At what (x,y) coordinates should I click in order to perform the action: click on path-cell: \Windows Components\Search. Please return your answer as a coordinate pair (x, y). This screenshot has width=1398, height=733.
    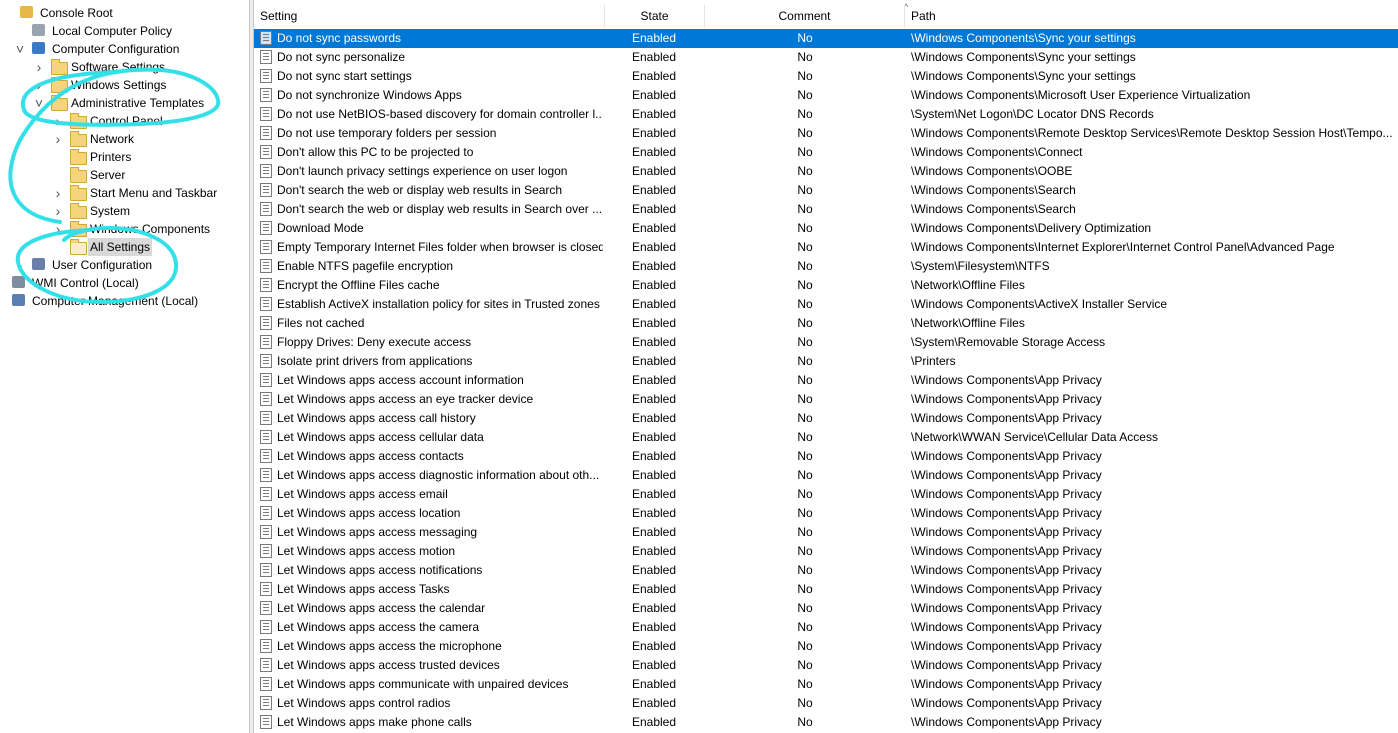
    Looking at the image, I should click on (993, 190).